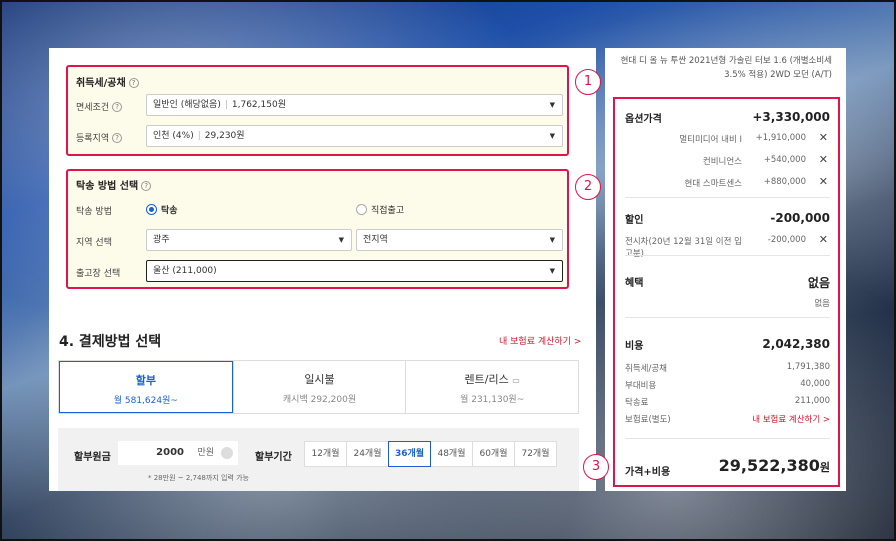  What do you see at coordinates (726, 61) in the screenshot?
I see `car-line-1: 현대 디 올 뉴 투싼 2021년형 가솔린 터보 1.6 (개별소비세` at bounding box center [726, 61].